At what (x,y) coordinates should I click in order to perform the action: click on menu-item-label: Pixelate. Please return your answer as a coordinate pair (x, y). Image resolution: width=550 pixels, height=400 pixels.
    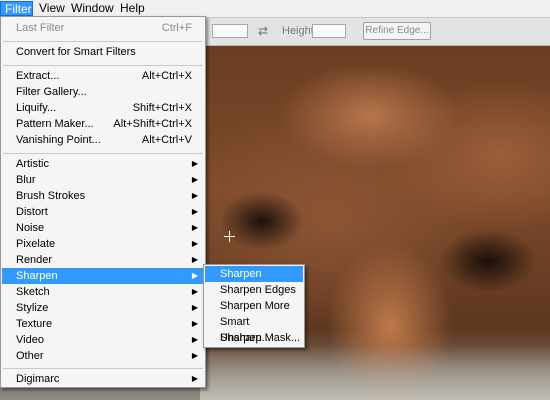
    Looking at the image, I should click on (36, 244).